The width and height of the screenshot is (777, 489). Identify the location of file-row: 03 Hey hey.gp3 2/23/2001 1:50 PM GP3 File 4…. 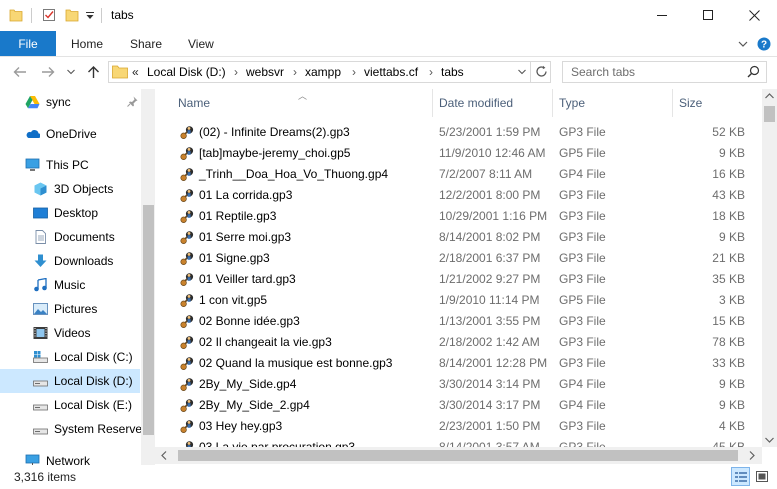
(463, 425).